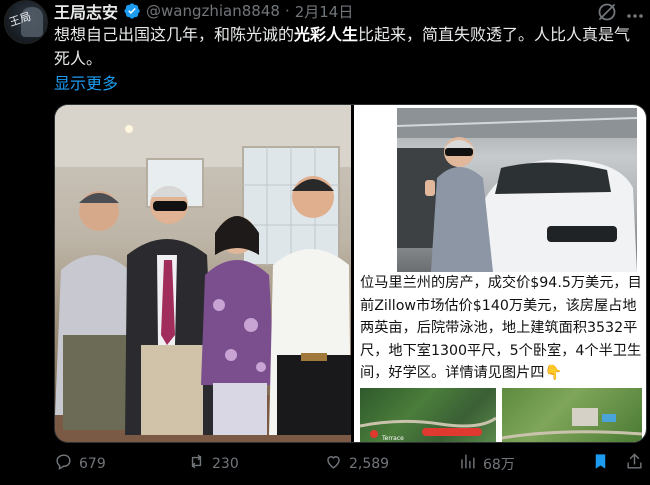 The height and width of the screenshot is (485, 650). I want to click on reply-button: 679, so click(80, 463).